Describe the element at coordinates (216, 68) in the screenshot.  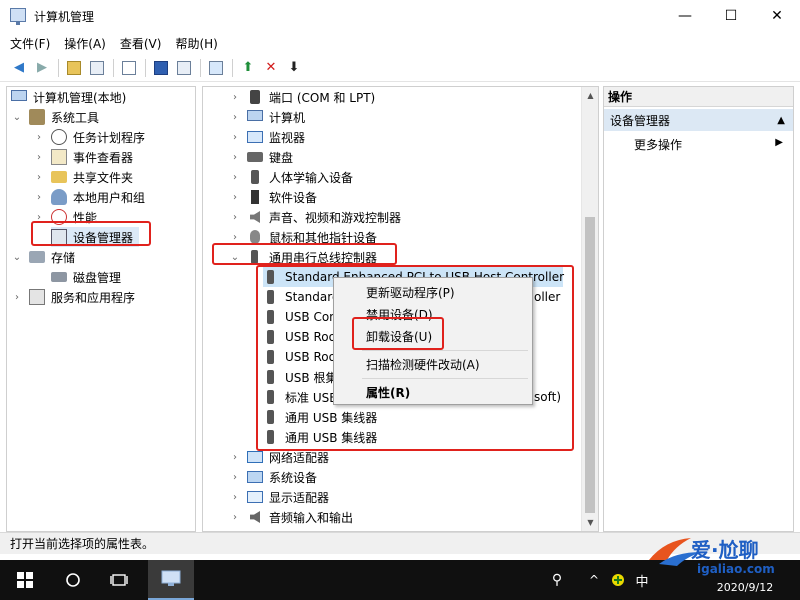
I see `monitor-icon` at that location.